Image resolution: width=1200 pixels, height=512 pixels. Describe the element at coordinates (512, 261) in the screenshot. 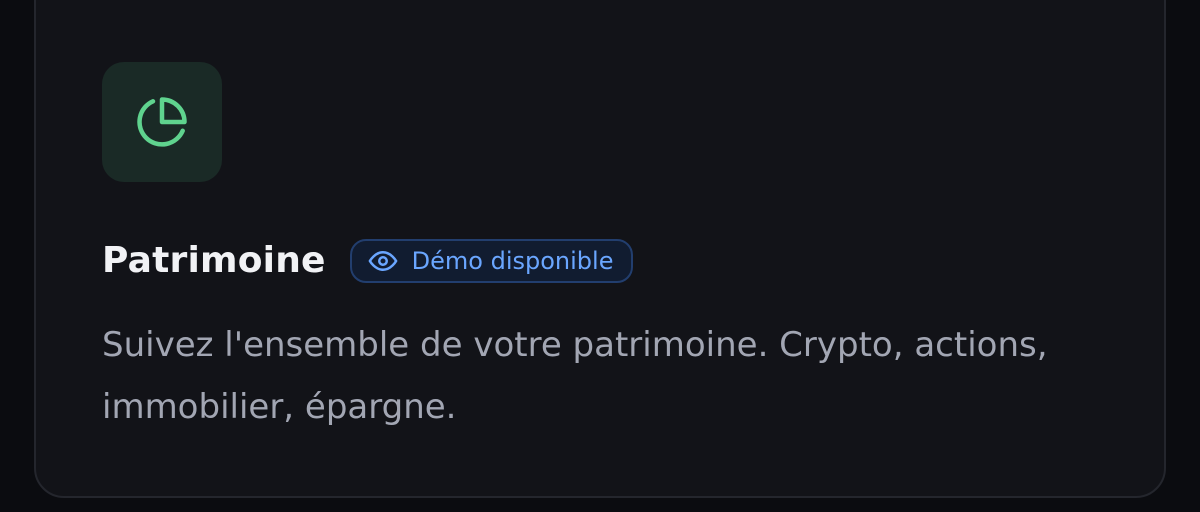

I see `demo-badge-label: Démo disponible` at that location.